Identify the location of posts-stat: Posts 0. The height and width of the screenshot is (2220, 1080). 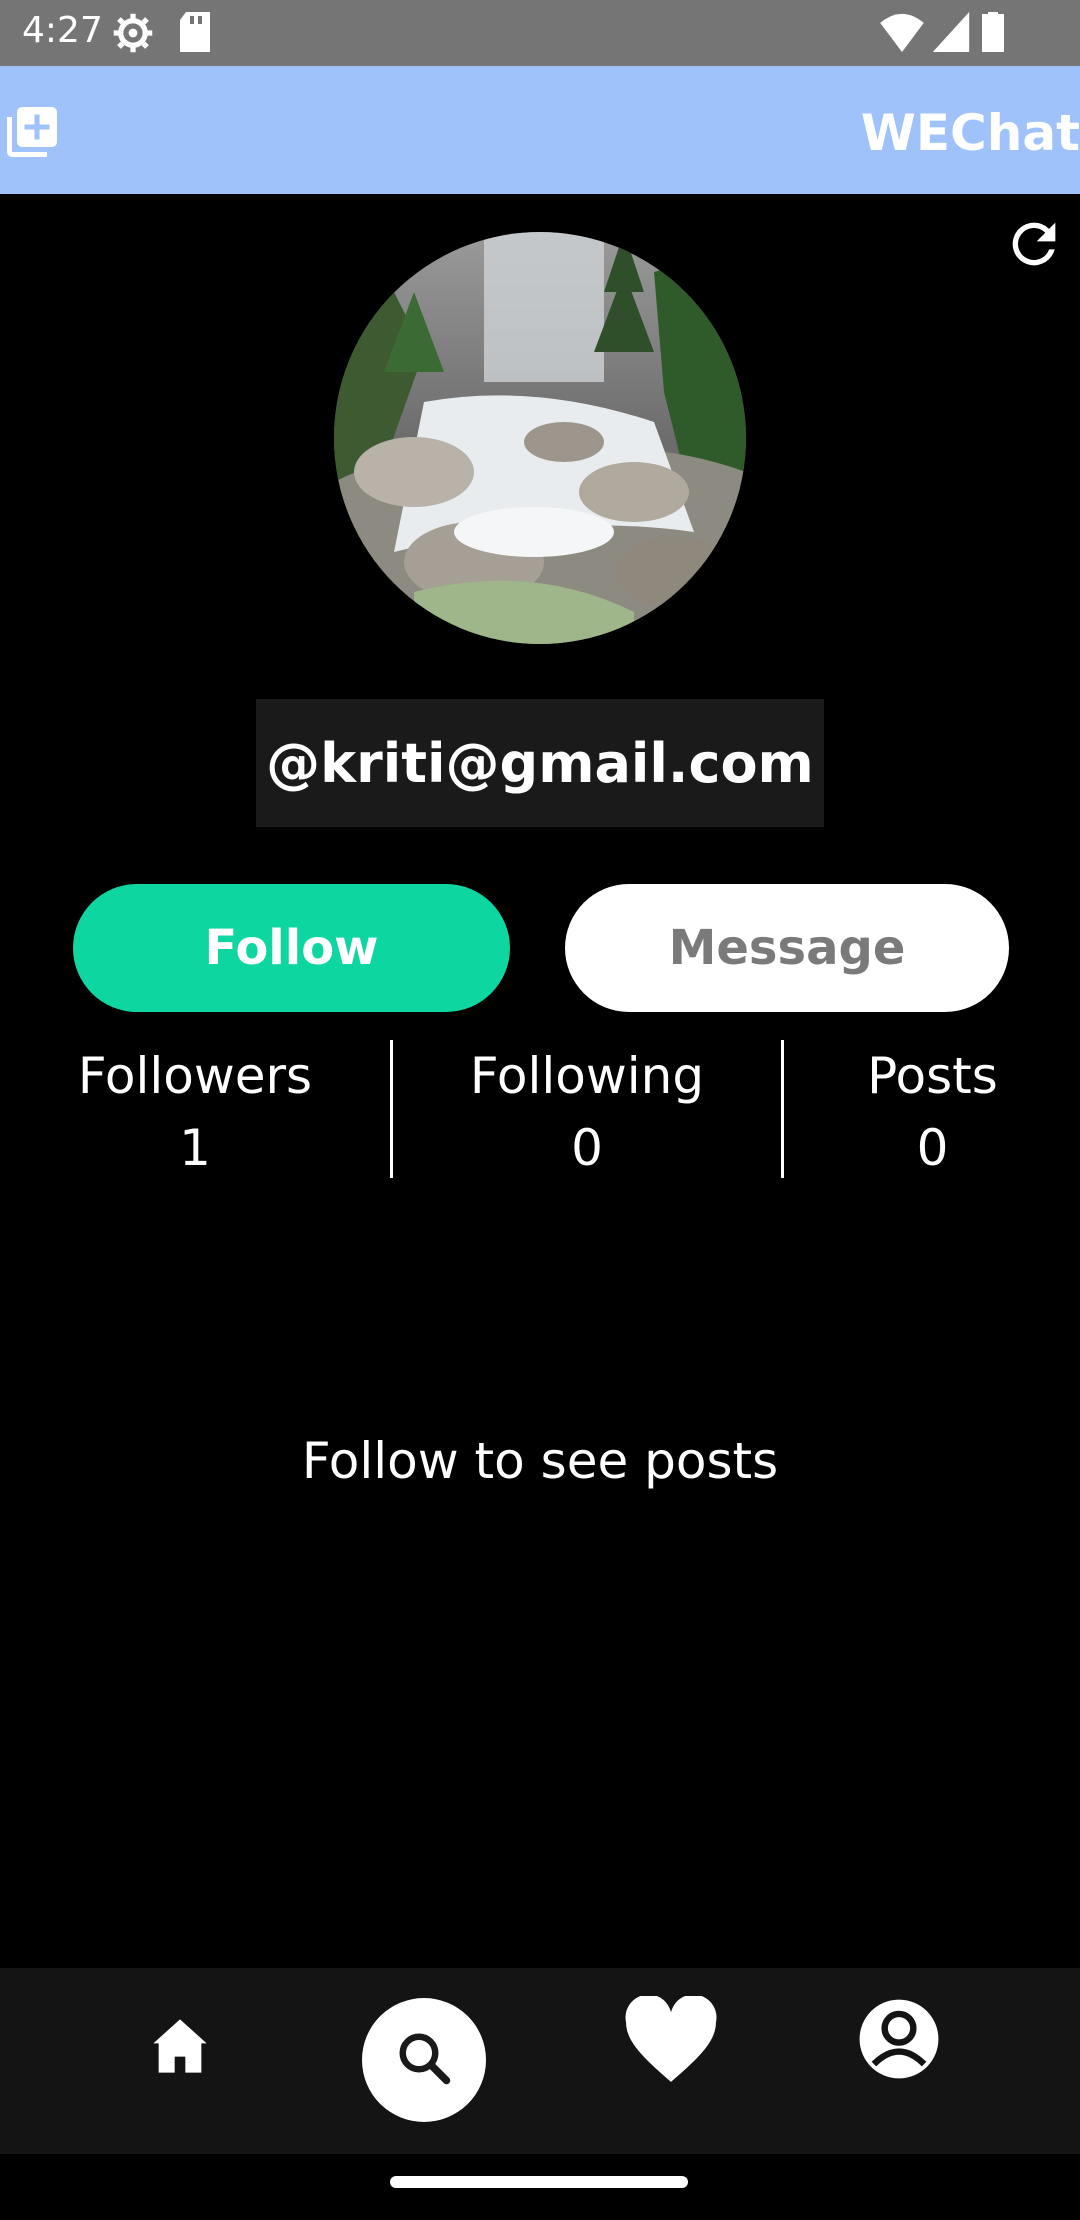
(932, 1112).